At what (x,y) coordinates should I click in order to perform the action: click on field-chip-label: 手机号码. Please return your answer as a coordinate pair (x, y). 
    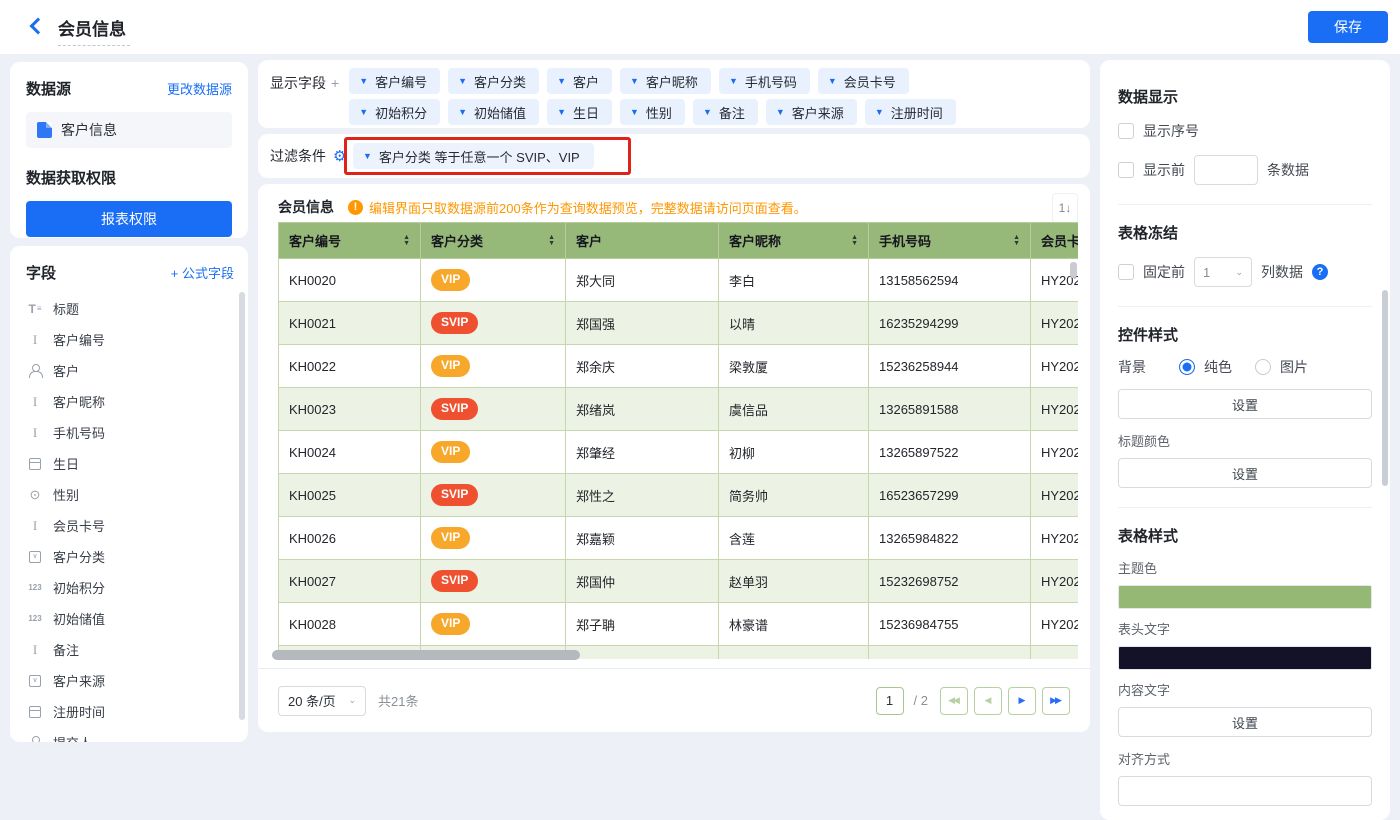
    Looking at the image, I should click on (770, 82).